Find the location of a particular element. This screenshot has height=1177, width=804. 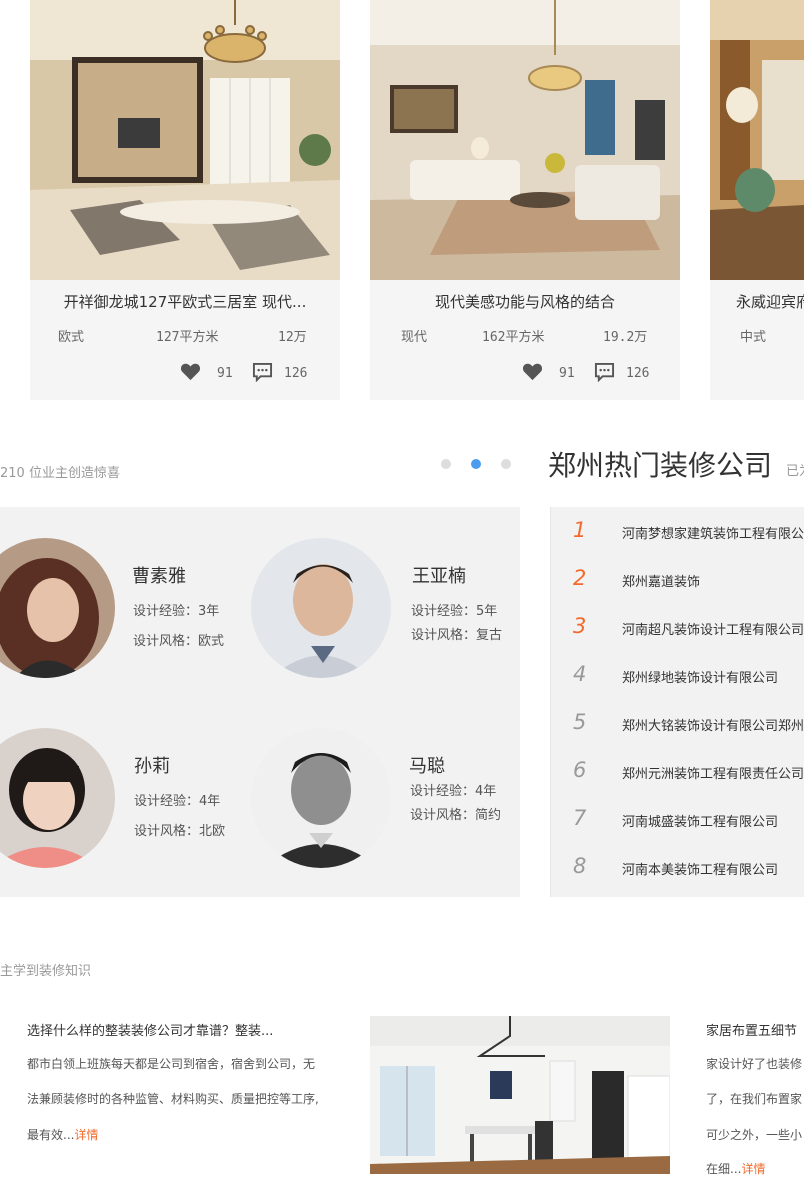

rank-number: 4 is located at coordinates (580, 674).